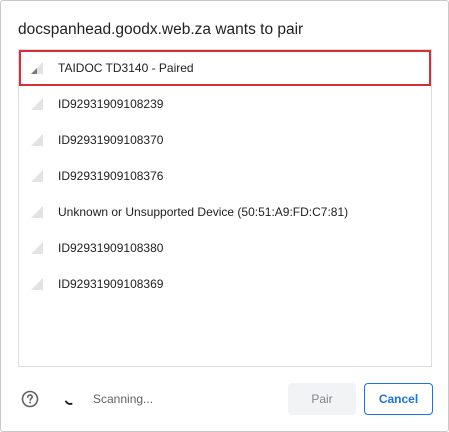 The height and width of the screenshot is (432, 449). I want to click on device-label: ID92931909108370, so click(111, 140).